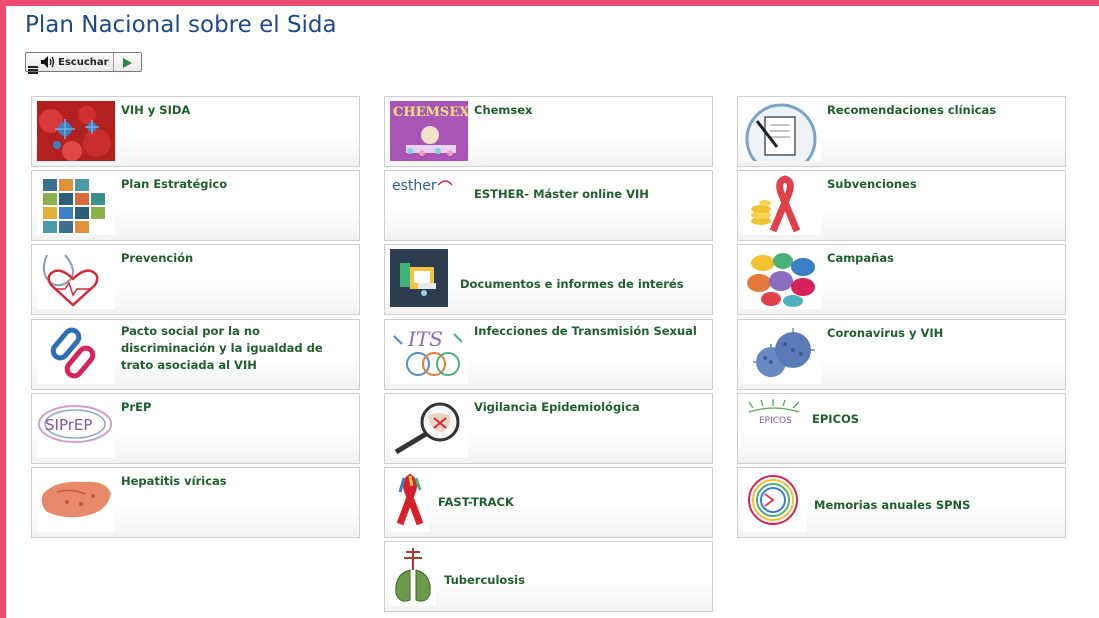 The height and width of the screenshot is (618, 1099). Describe the element at coordinates (901, 354) in the screenshot. I see `tile-coronavirus: Coronavirus y VIH` at that location.